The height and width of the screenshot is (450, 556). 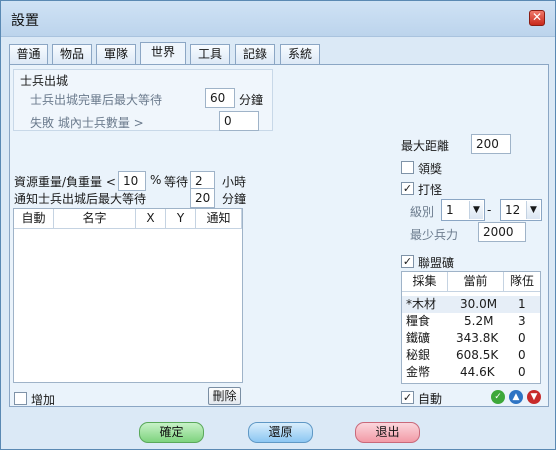 What do you see at coordinates (176, 182) in the screenshot?
I see `wait-hours-label: 等待` at bounding box center [176, 182].